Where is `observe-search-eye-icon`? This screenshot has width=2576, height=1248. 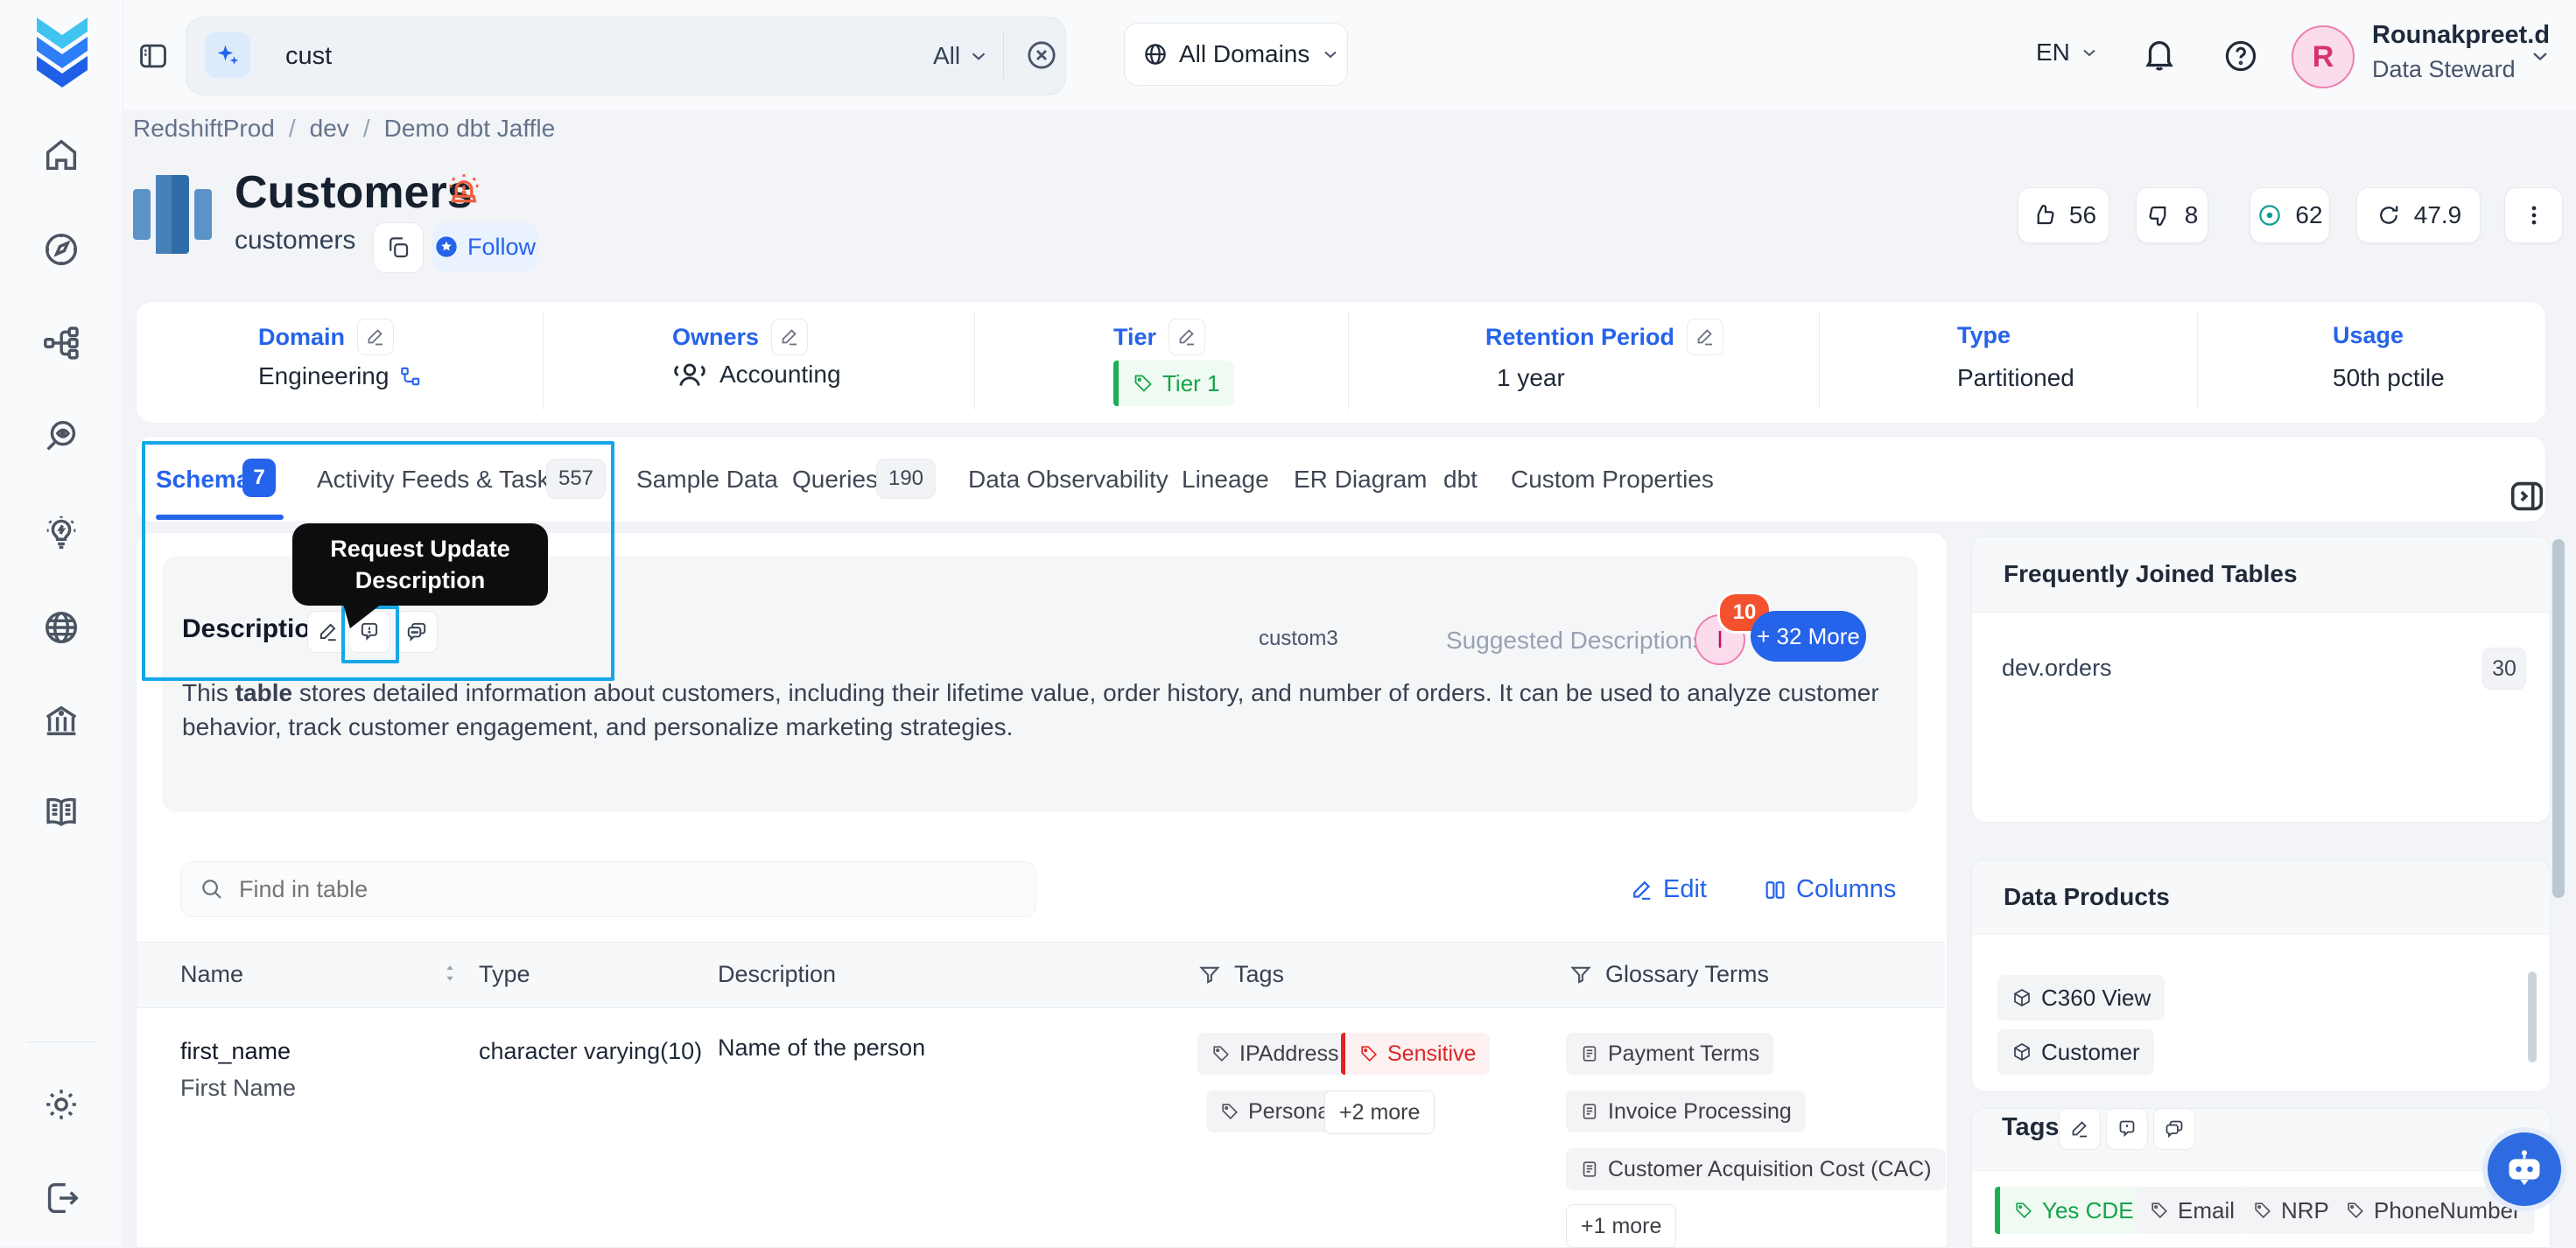 observe-search-eye-icon is located at coordinates (61, 437).